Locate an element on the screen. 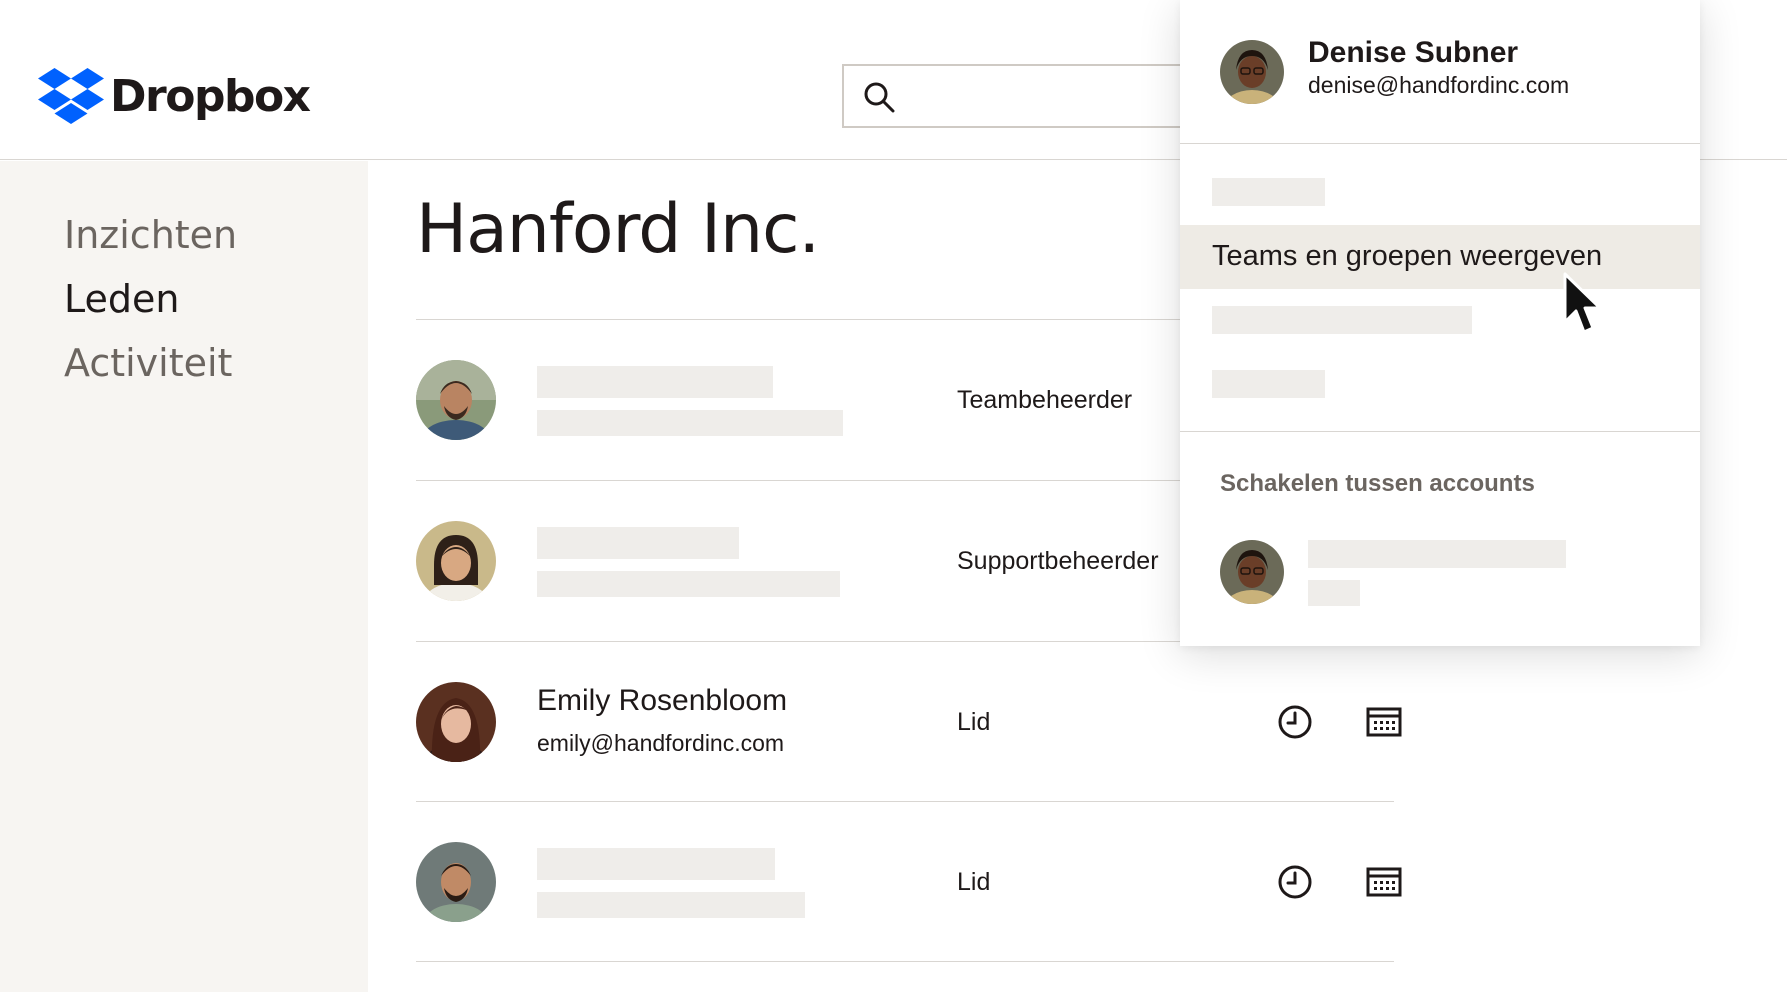 This screenshot has height=992, width=1787. user-email: denise@handfordinc.com is located at coordinates (1439, 85).